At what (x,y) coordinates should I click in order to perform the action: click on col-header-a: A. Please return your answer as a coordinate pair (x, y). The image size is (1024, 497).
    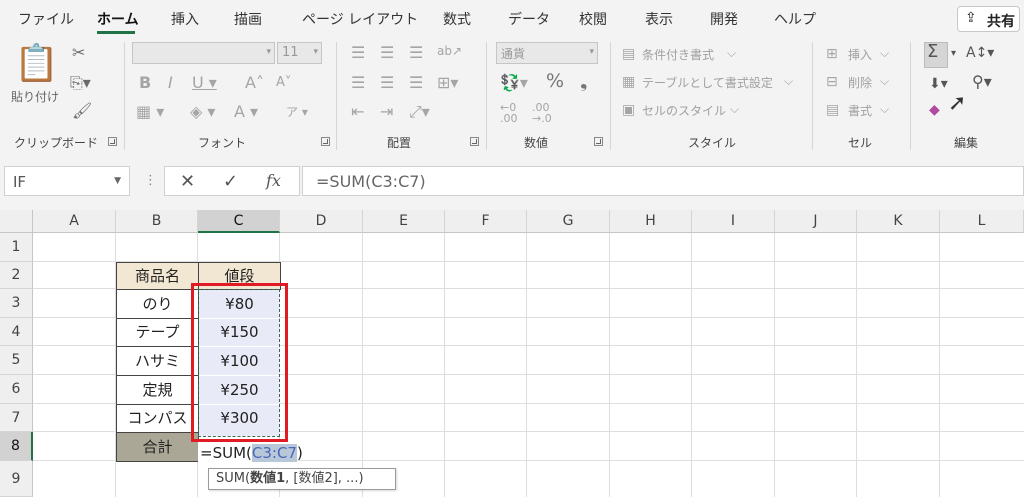
    Looking at the image, I should click on (74, 221).